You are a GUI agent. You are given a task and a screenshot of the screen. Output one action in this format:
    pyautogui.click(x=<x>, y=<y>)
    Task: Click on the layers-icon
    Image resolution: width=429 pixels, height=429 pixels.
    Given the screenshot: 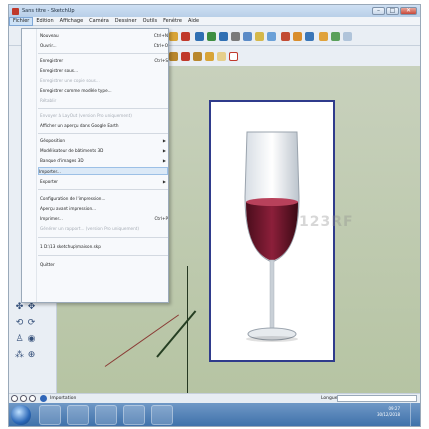 What is the action you would take?
    pyautogui.click(x=323, y=36)
    